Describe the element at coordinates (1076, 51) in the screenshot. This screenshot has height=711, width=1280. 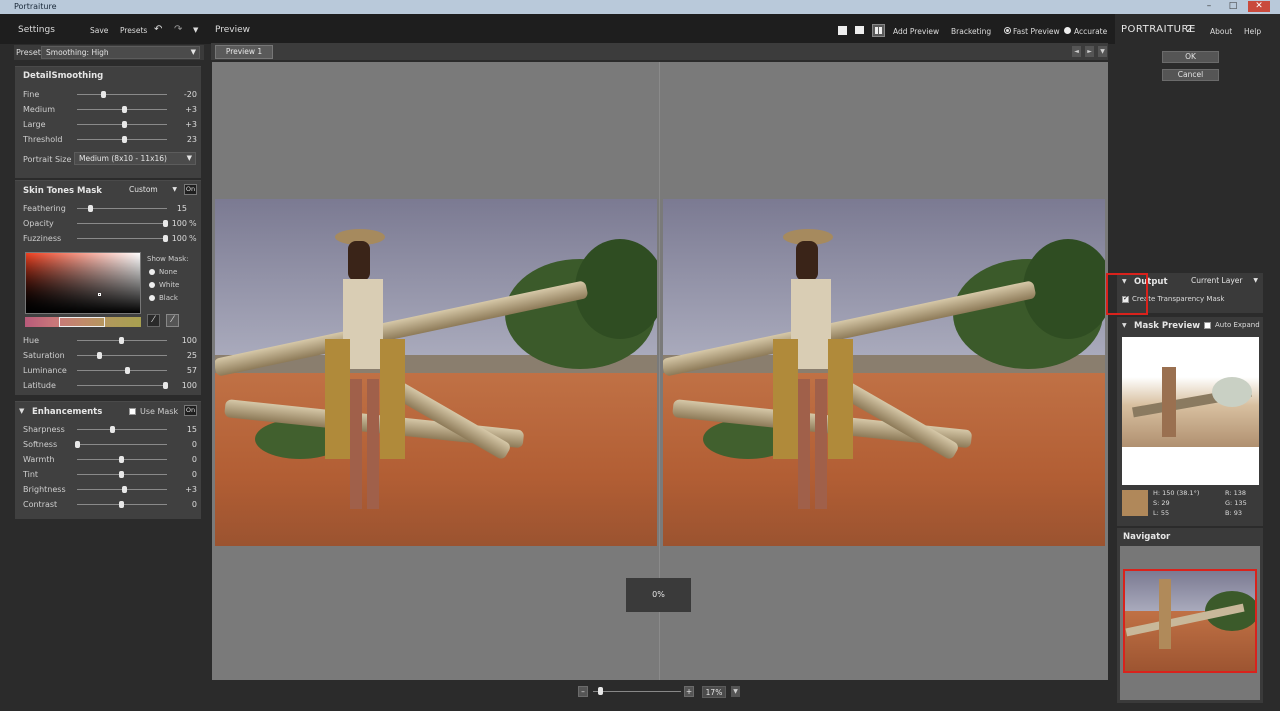
I see `prev-tab-icon: ◄` at that location.